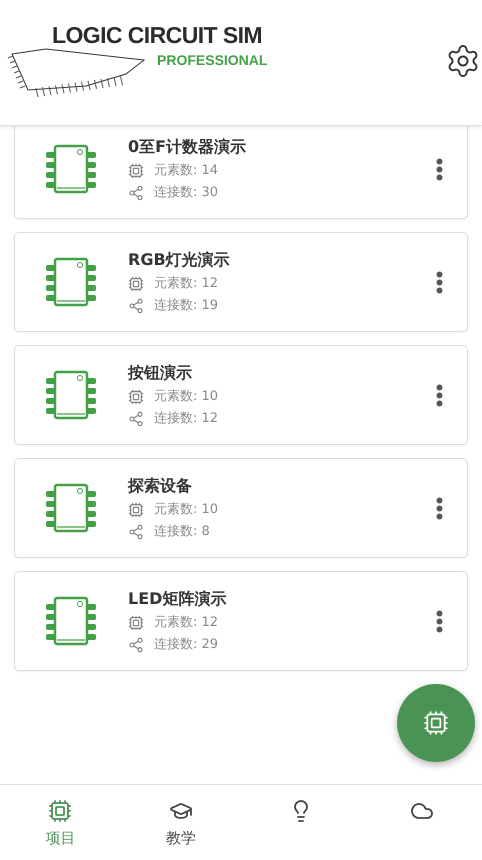 This screenshot has height=860, width=482. I want to click on project-card: LED矩阵演示 元素数: 12 连接数: 29, so click(241, 621).